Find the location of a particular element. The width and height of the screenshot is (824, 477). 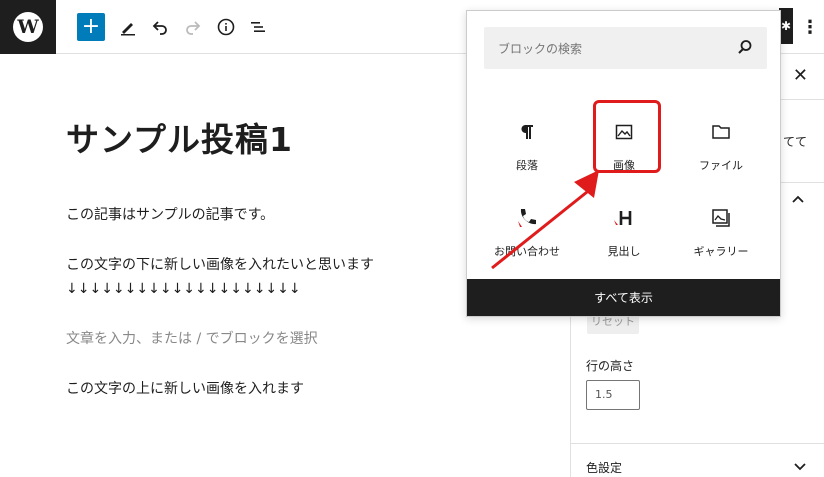

wordpress-icon: W is located at coordinates (28, 27).